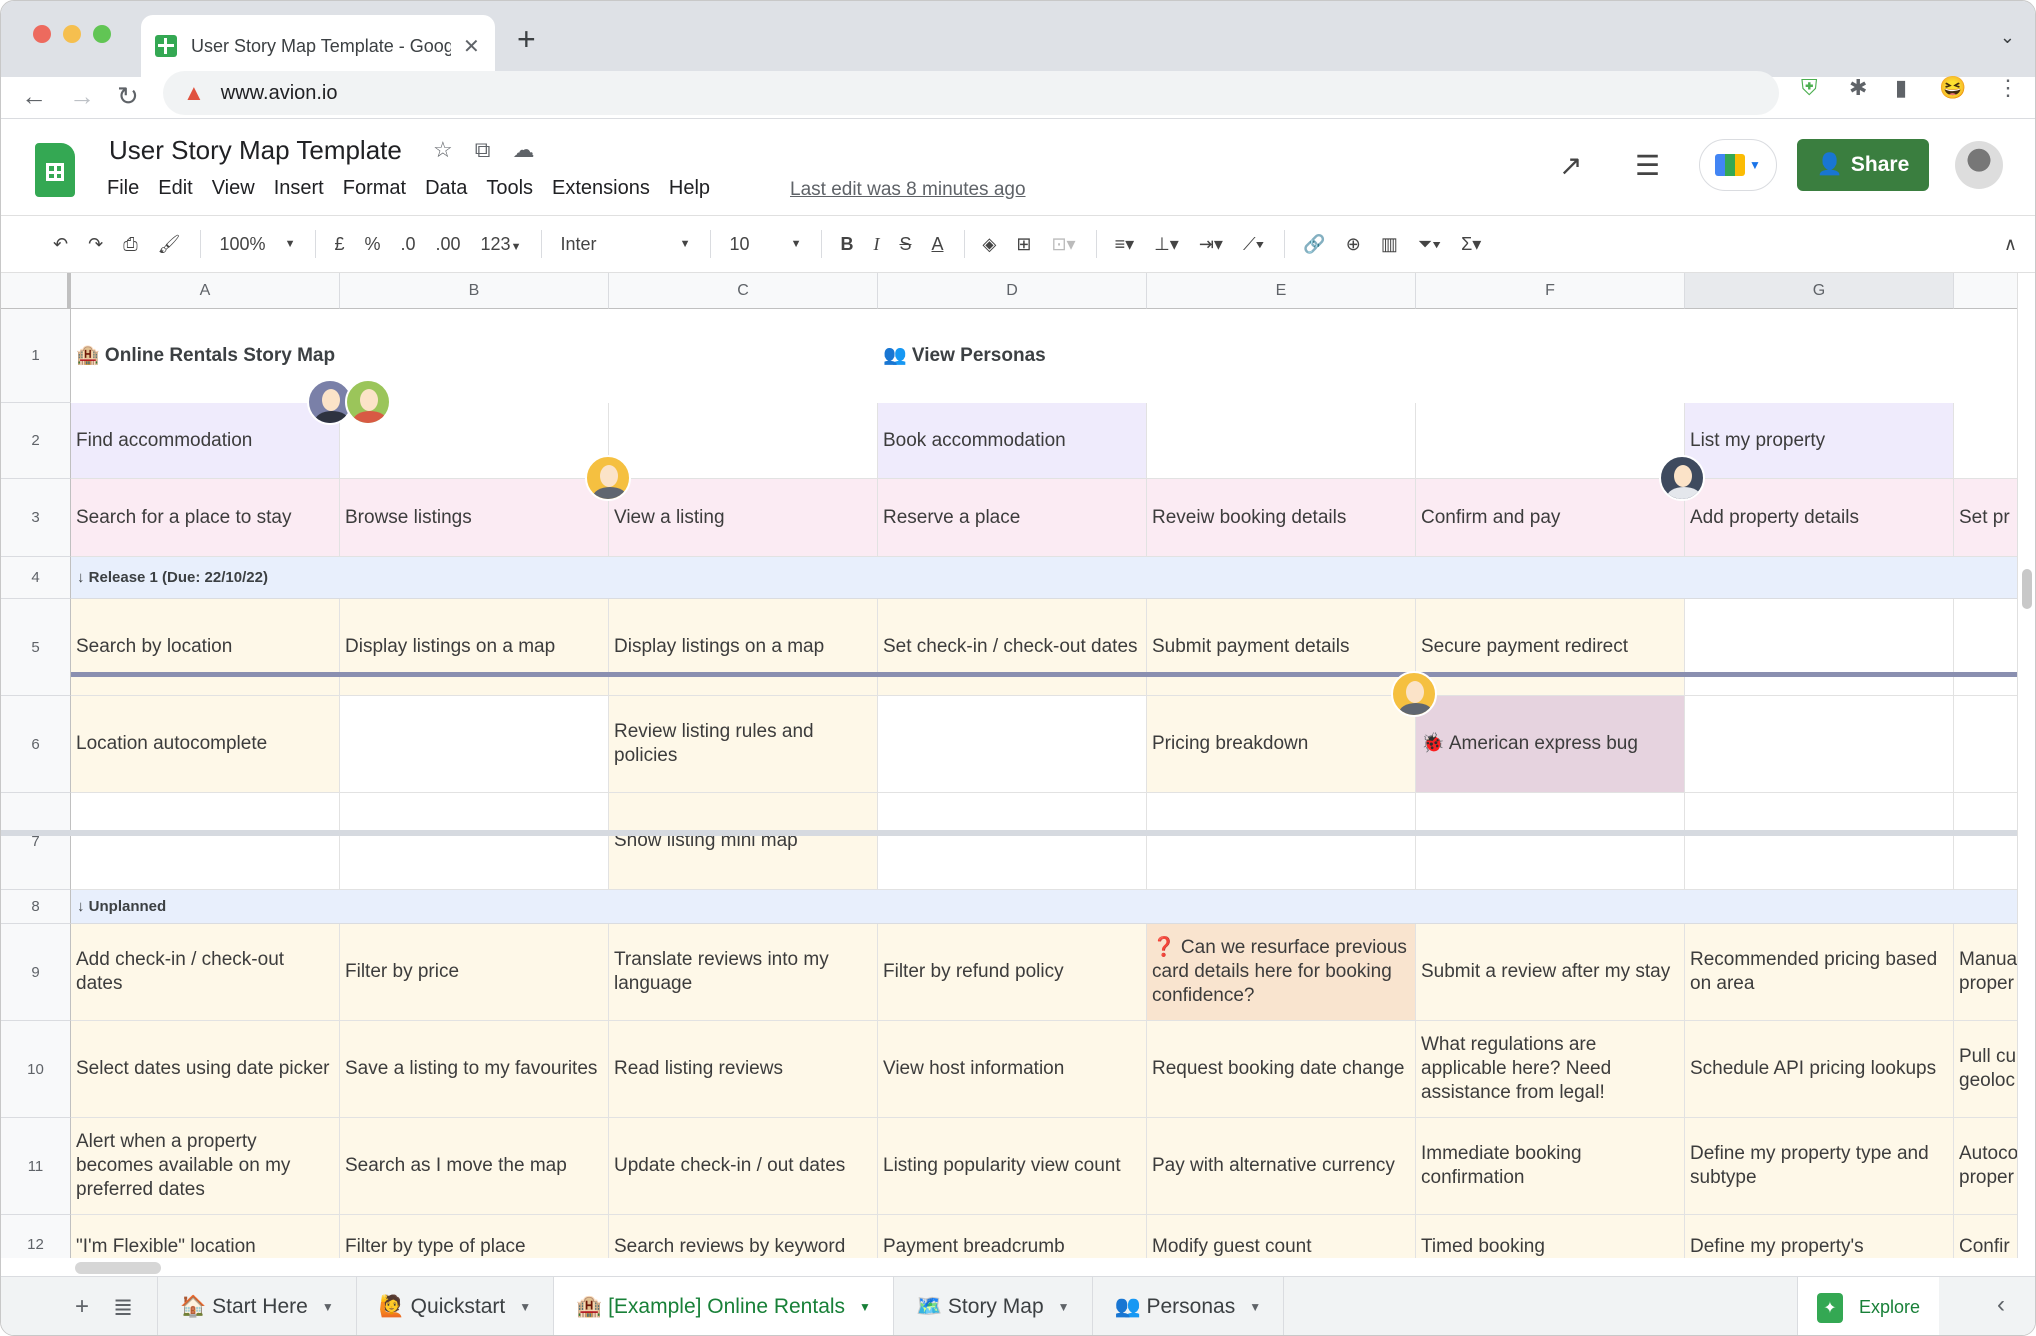 The image size is (2036, 1336). Describe the element at coordinates (724, 1305) in the screenshot. I see `sheet-tab-online-rentals: 🏨 [Example] Online Rentals ▼` at that location.